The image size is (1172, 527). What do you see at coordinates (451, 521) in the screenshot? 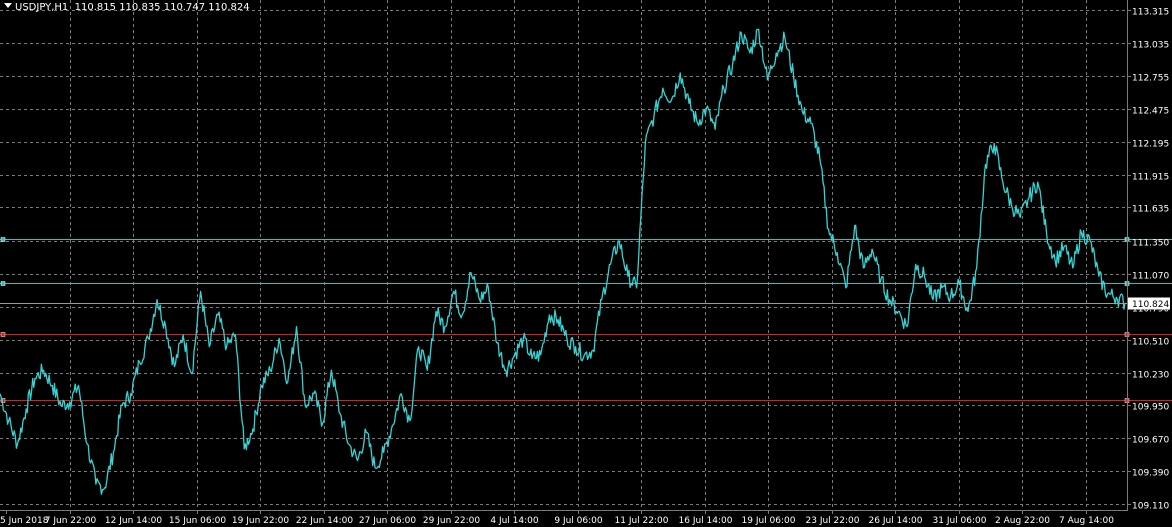
I see `time-label: 29 Jun 22:00` at bounding box center [451, 521].